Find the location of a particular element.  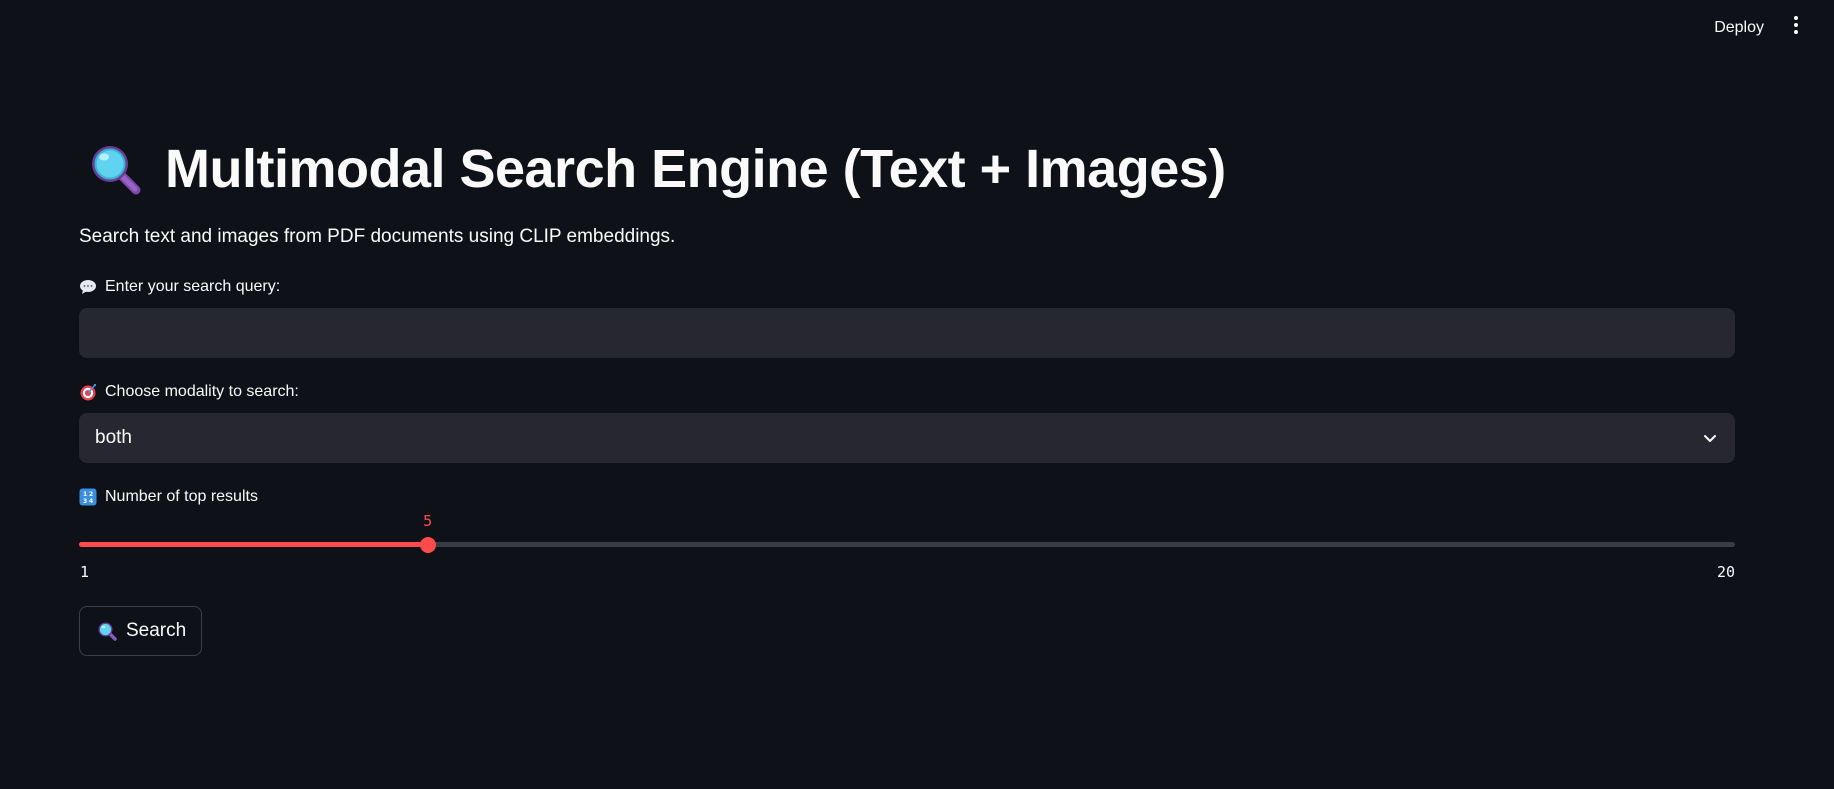

slider-current-value: 5 is located at coordinates (428, 521).